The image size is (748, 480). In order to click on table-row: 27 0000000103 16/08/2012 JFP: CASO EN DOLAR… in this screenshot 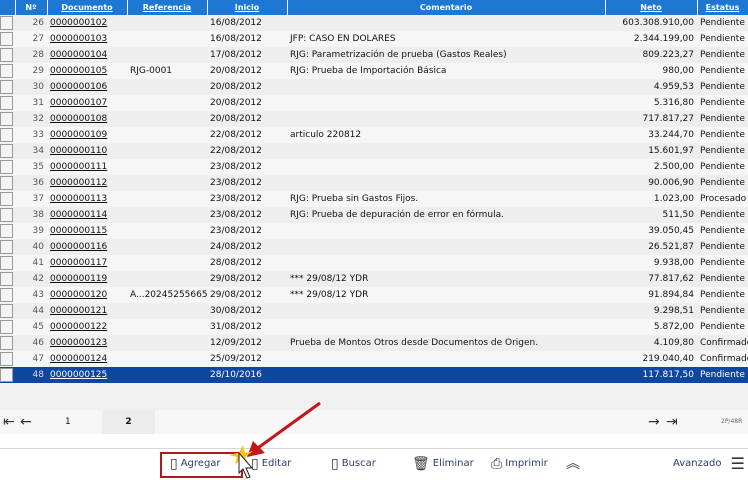, I will do `click(374, 39)`.